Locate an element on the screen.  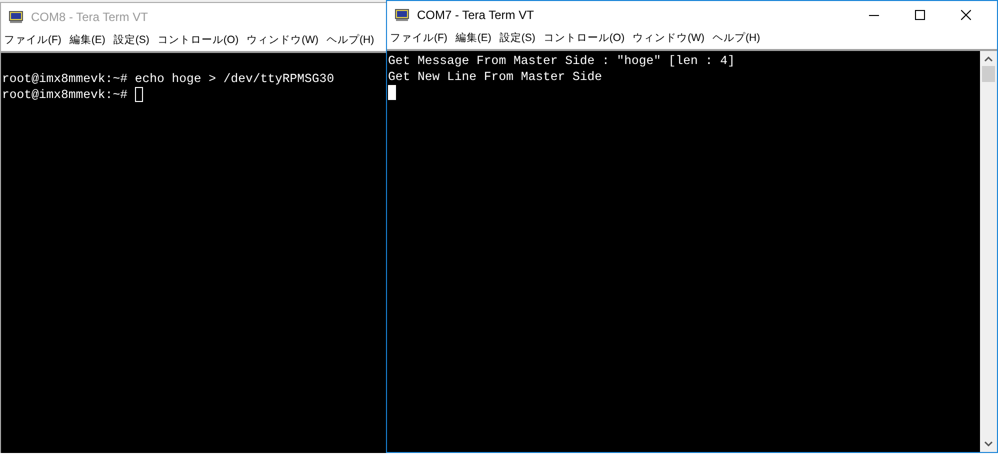
scroll-down-icon is located at coordinates (988, 444).